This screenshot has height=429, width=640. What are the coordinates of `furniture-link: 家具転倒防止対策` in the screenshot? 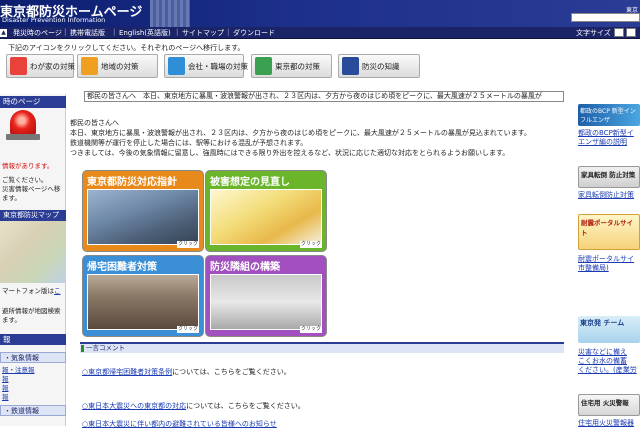 It's located at (609, 195).